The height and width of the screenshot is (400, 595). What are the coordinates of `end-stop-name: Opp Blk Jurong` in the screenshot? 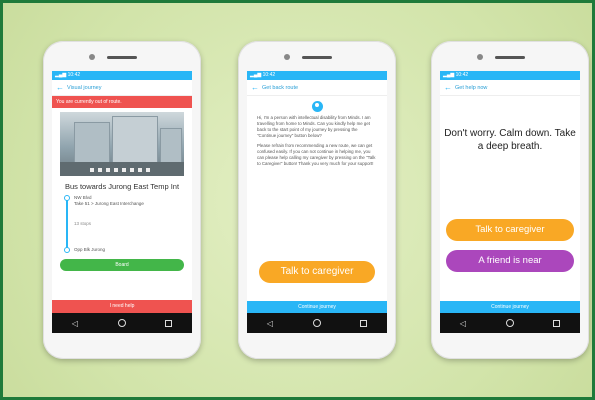 It's located at (90, 249).